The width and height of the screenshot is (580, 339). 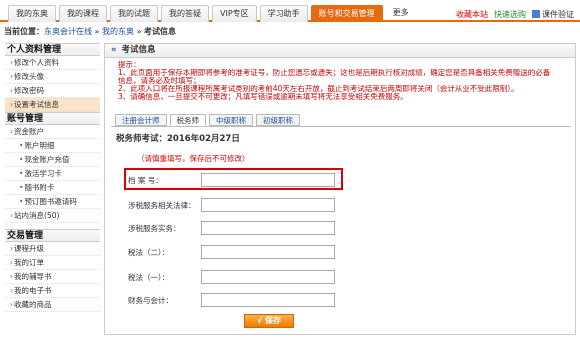 I want to click on sidebar-item-edit-password: ›修改密码, so click(x=52, y=91).